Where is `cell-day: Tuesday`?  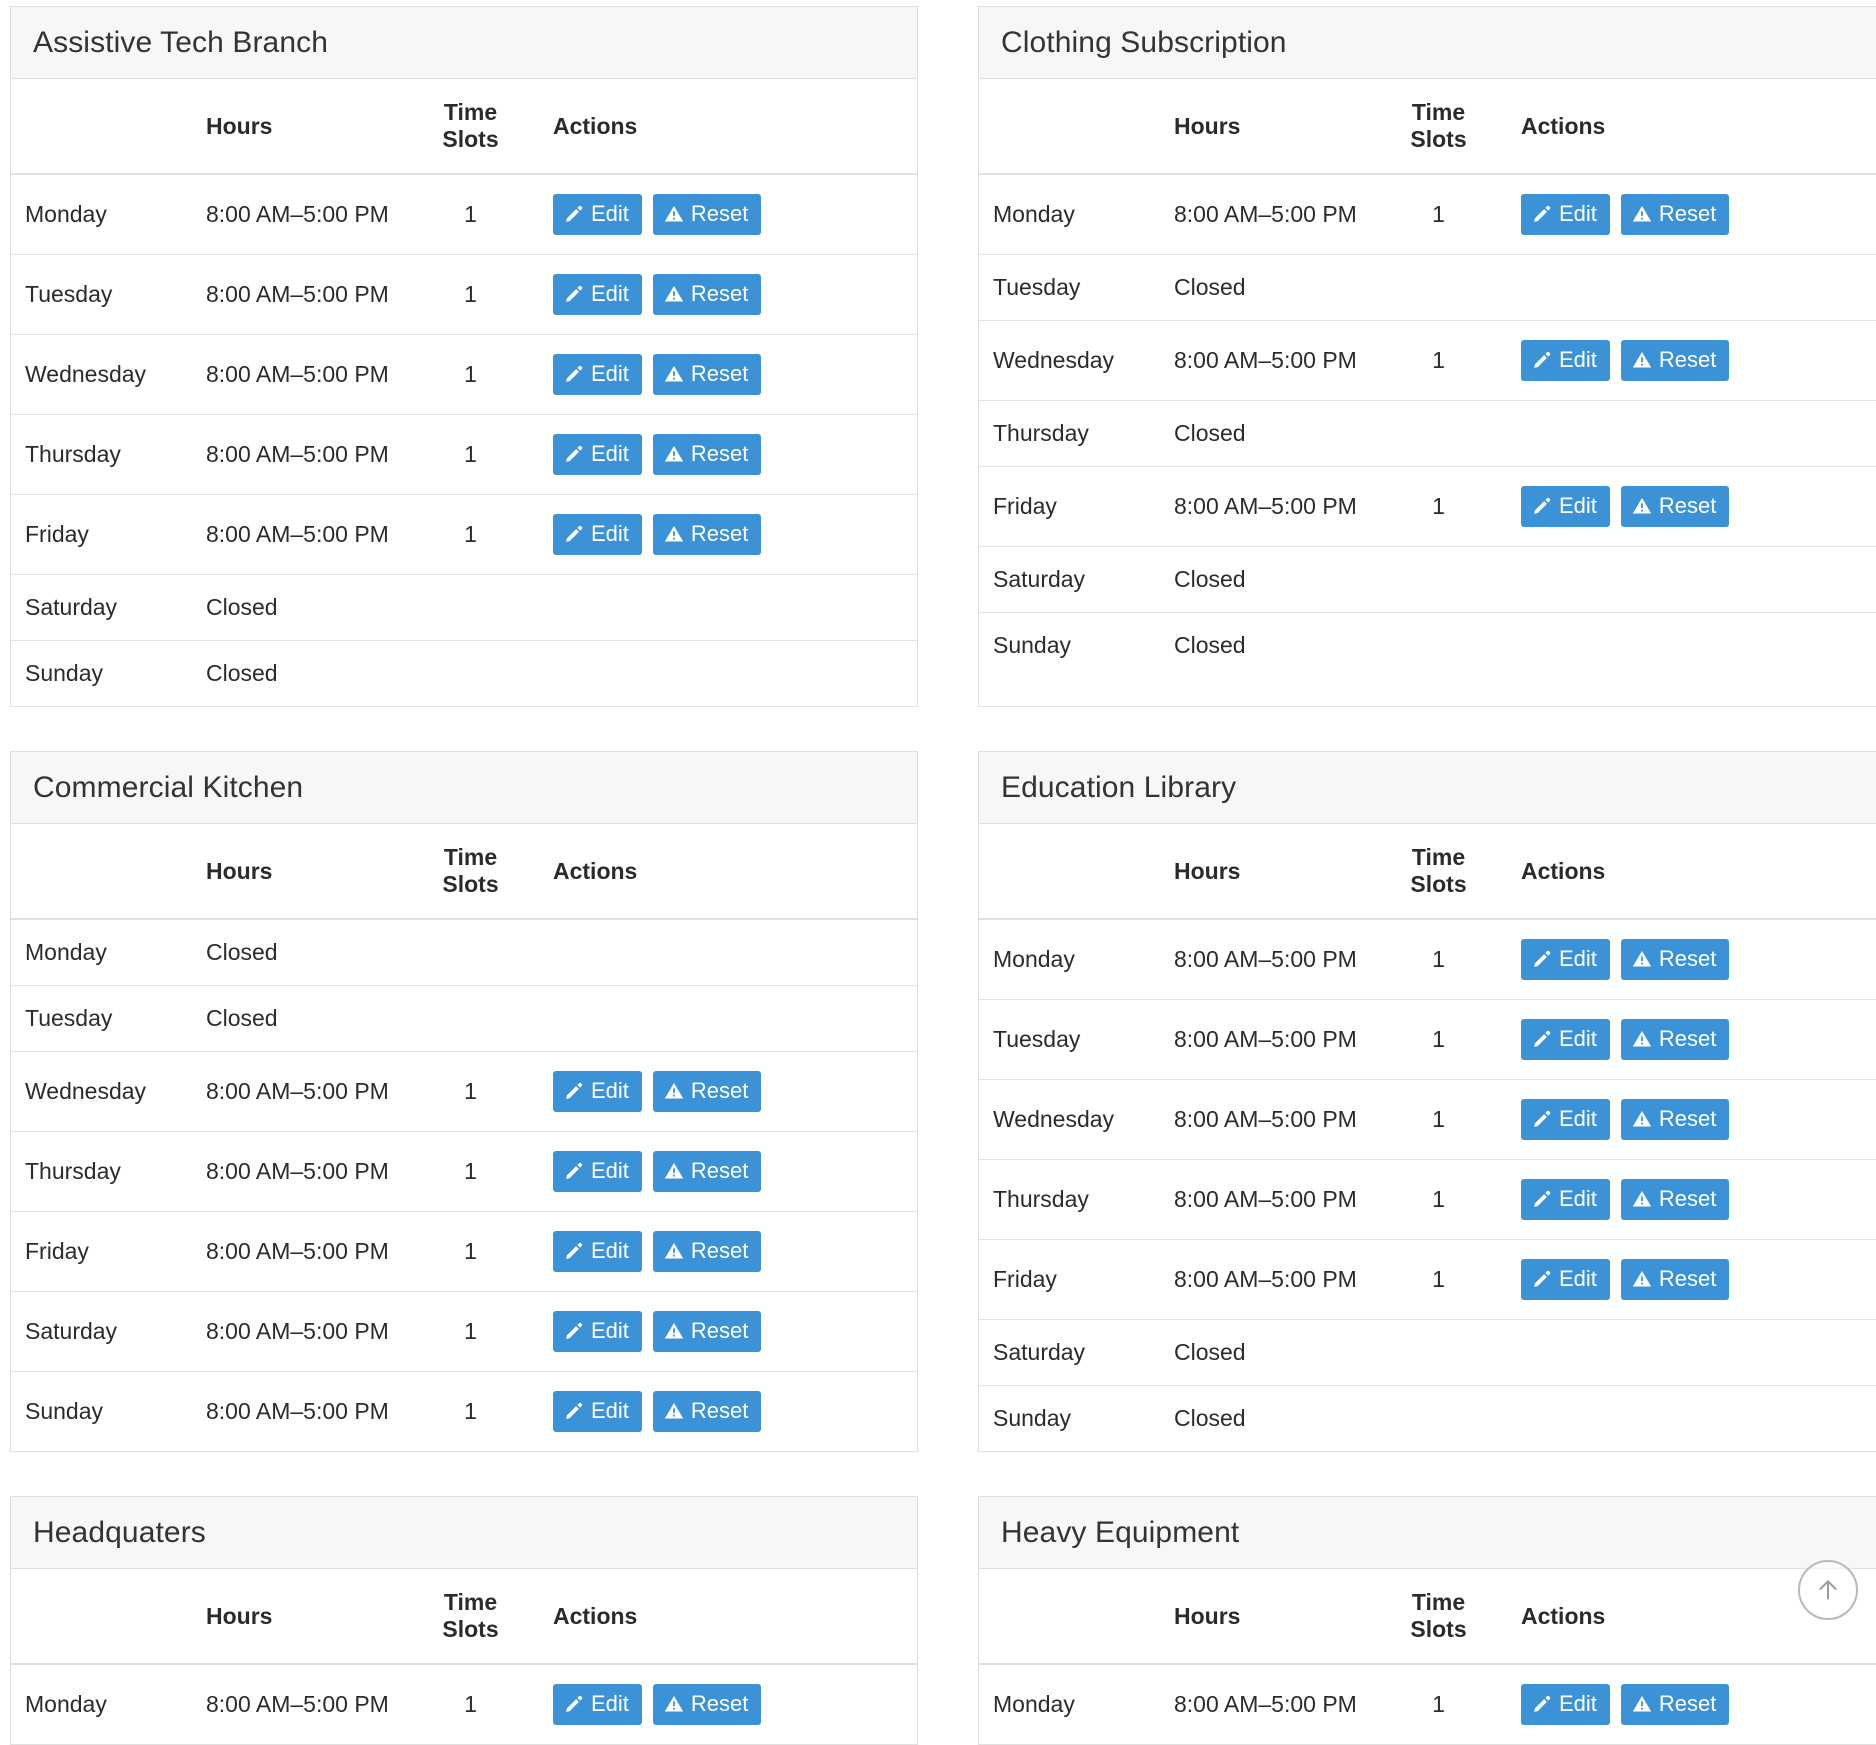 cell-day: Tuesday is located at coordinates (1037, 1039).